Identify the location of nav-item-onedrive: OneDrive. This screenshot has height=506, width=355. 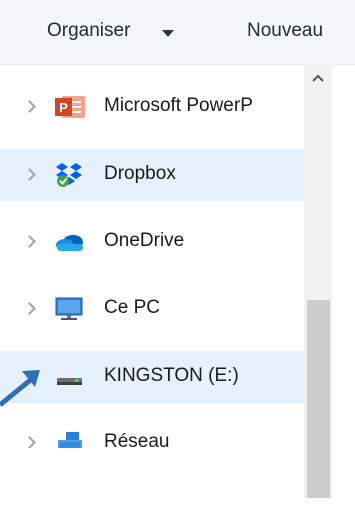
(152, 242).